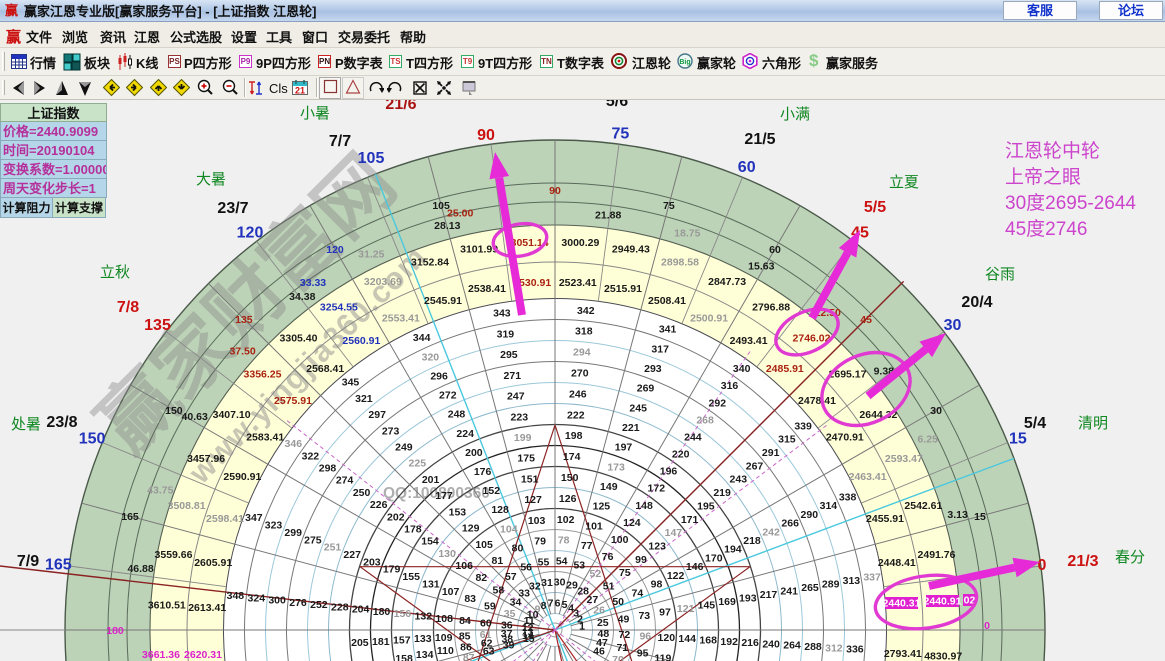 The width and height of the screenshot is (1165, 661). I want to click on svg-text: 95, so click(643, 654).